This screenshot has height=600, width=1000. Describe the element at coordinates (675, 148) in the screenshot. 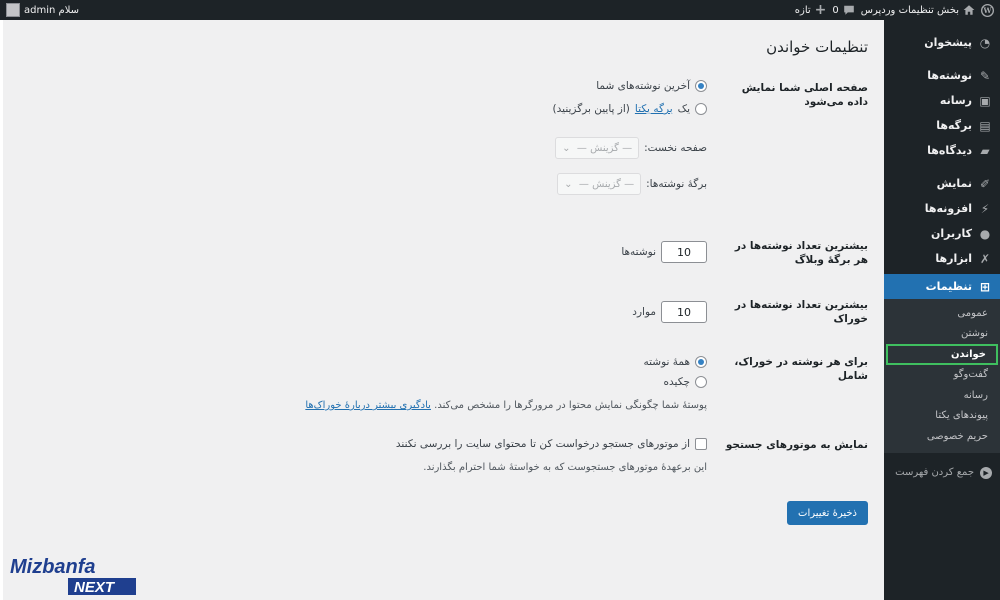

I see `front-page-label: صفحه نخست:` at that location.